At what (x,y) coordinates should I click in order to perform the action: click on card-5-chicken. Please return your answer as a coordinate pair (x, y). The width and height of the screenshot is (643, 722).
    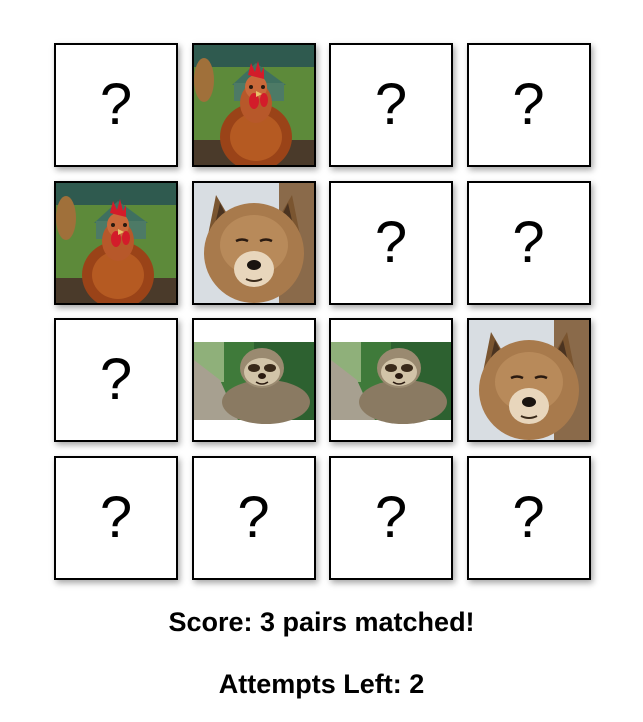
    Looking at the image, I should click on (116, 242).